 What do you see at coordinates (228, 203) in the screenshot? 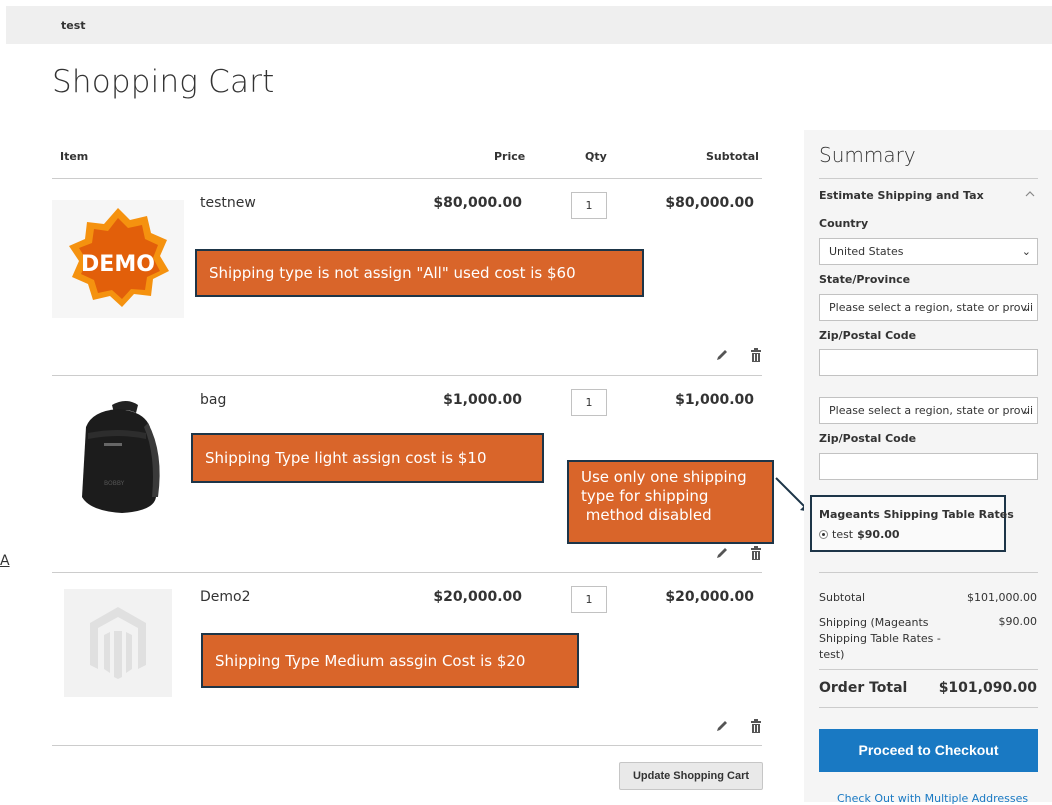
I see `product-name: testnew` at bounding box center [228, 203].